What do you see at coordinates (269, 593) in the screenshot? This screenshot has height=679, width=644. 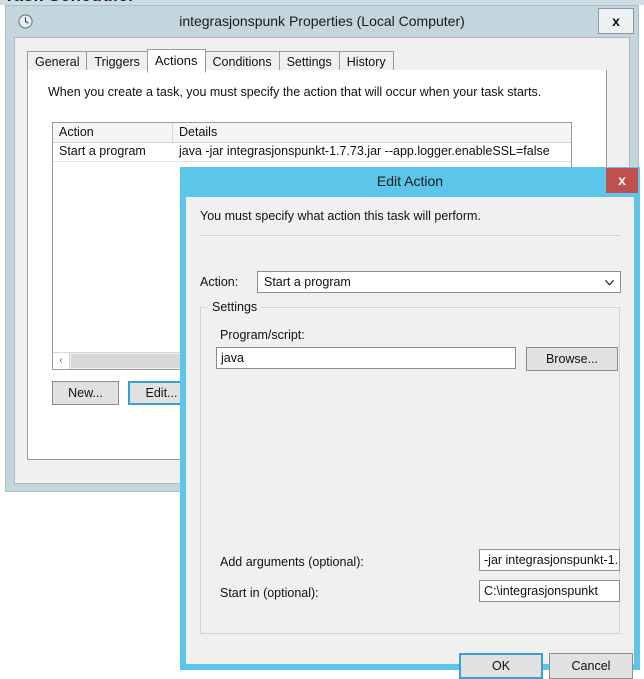 I see `start-in-label: Start in (optional):` at bounding box center [269, 593].